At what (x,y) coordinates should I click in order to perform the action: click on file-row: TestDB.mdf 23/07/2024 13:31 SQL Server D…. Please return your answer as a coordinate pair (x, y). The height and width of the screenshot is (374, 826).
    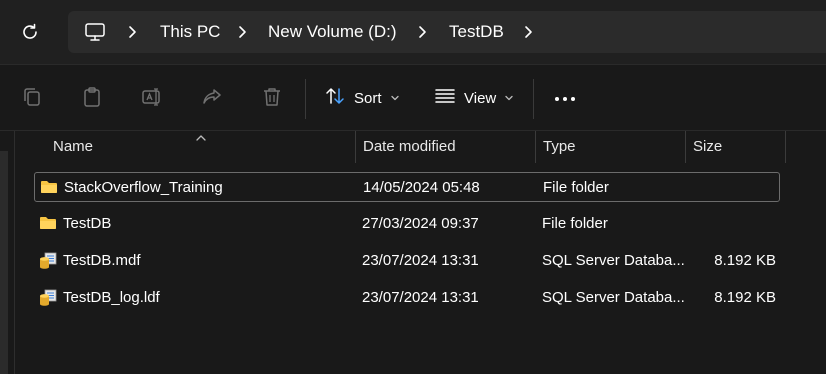
    Looking at the image, I should click on (407, 261).